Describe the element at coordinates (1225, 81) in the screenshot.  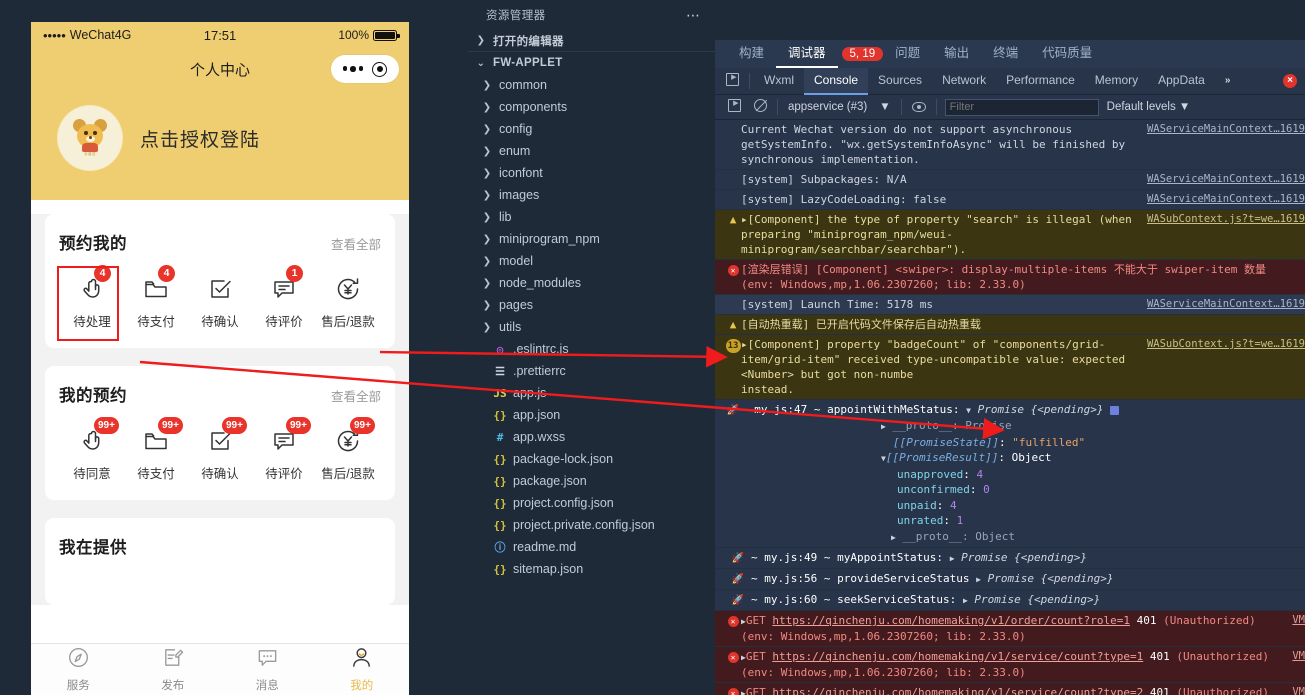
I see `panel-tabs-overflow-icon: »` at that location.